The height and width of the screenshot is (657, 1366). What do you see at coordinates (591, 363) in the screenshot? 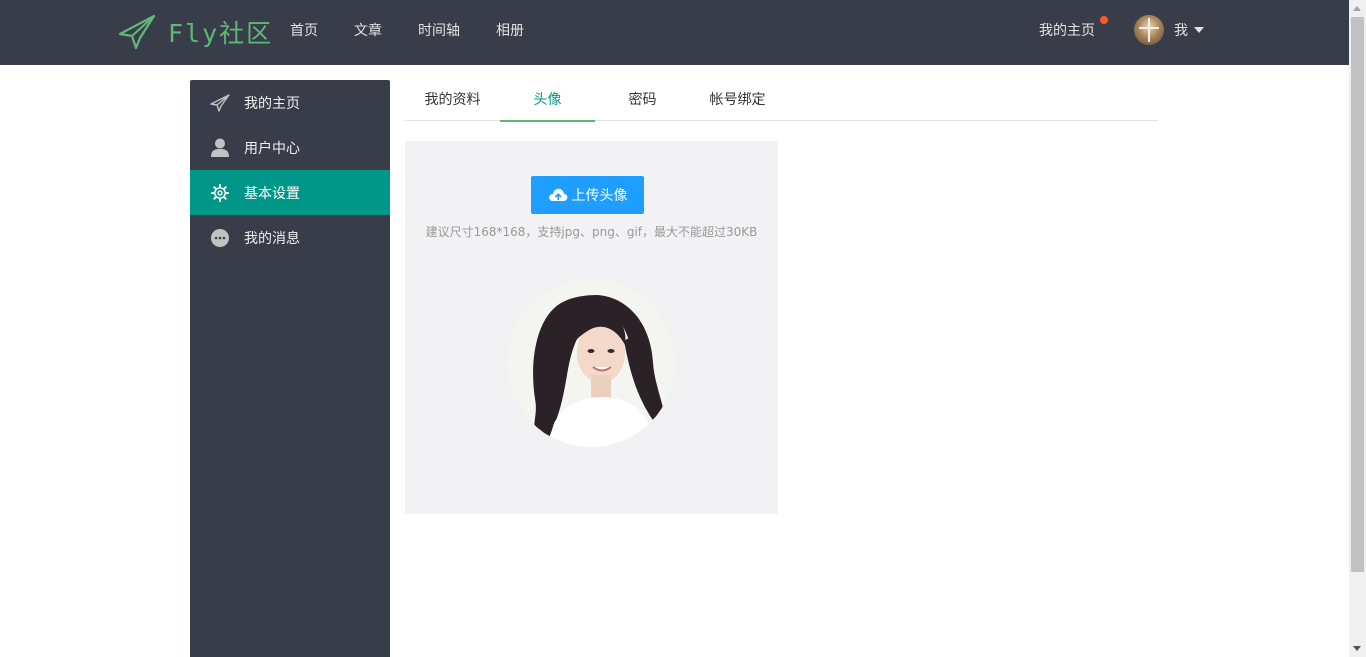
I see `avatar-preview-image` at bounding box center [591, 363].